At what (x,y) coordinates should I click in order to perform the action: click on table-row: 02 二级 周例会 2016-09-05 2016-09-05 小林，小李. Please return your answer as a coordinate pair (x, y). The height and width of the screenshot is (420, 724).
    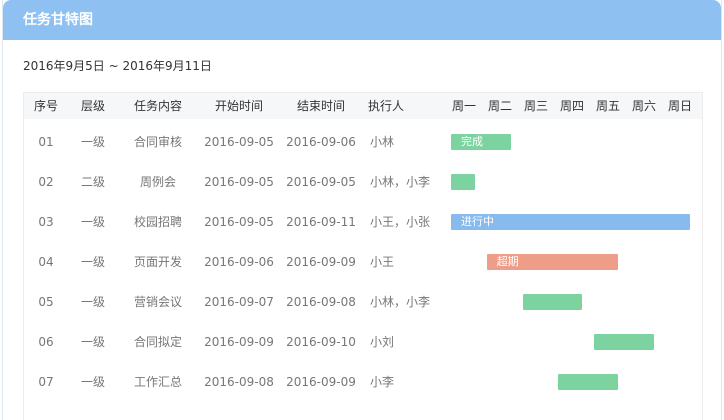
    Looking at the image, I should click on (363, 182).